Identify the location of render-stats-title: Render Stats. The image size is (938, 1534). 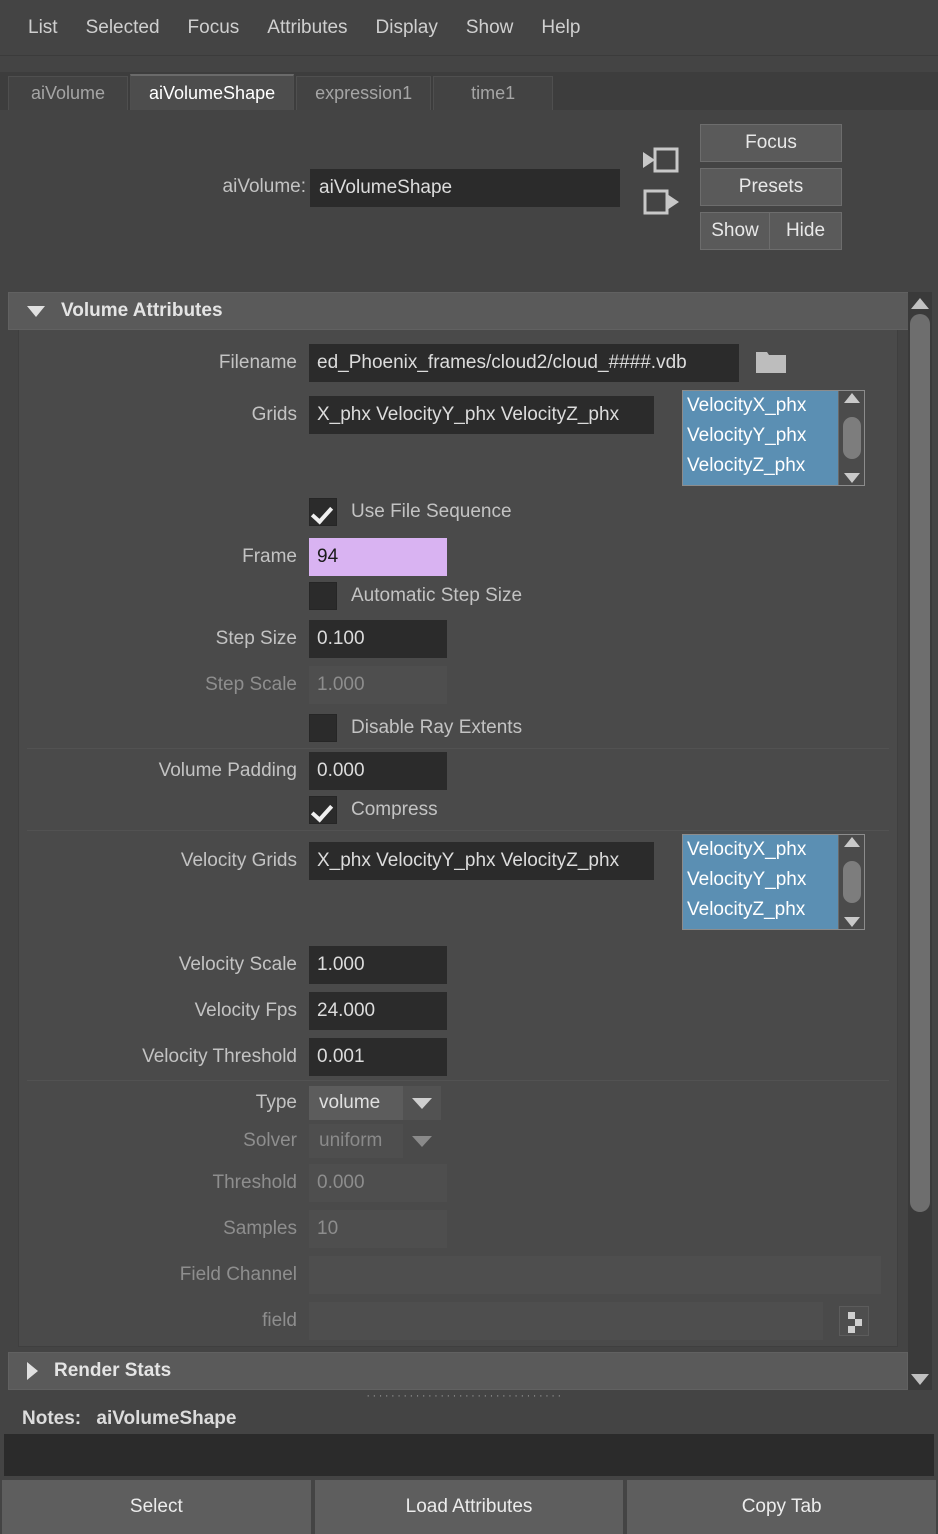
(113, 1370).